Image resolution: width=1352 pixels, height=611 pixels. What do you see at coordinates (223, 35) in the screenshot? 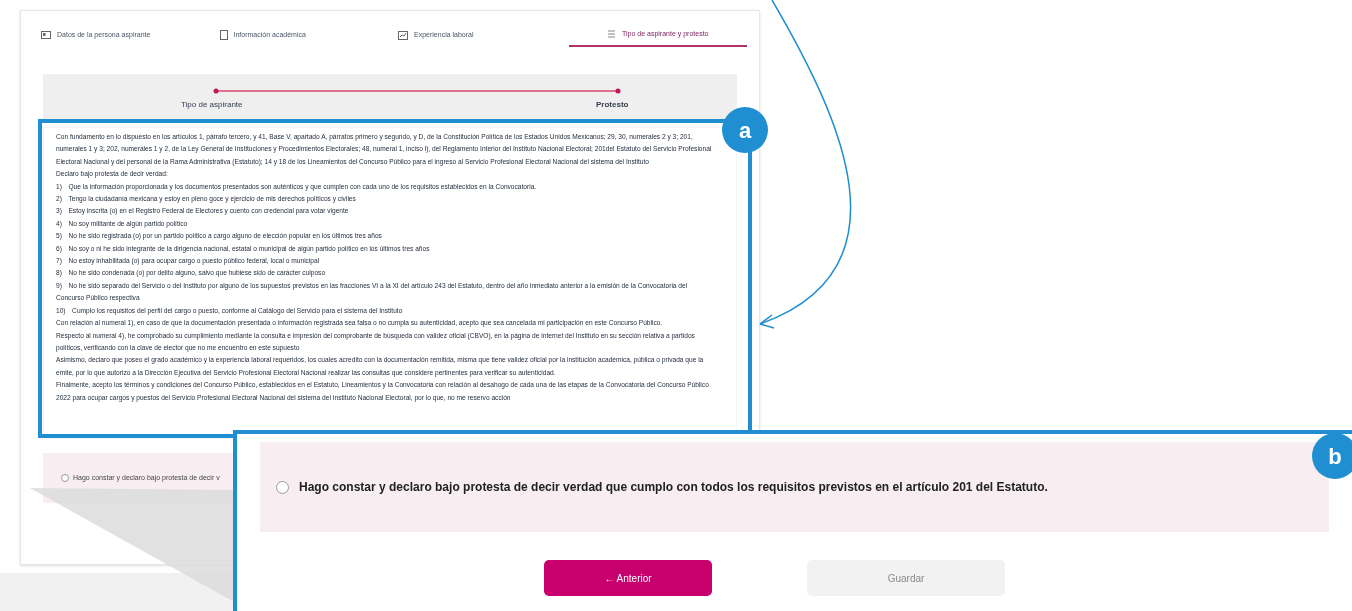
I see `document-icon` at bounding box center [223, 35].